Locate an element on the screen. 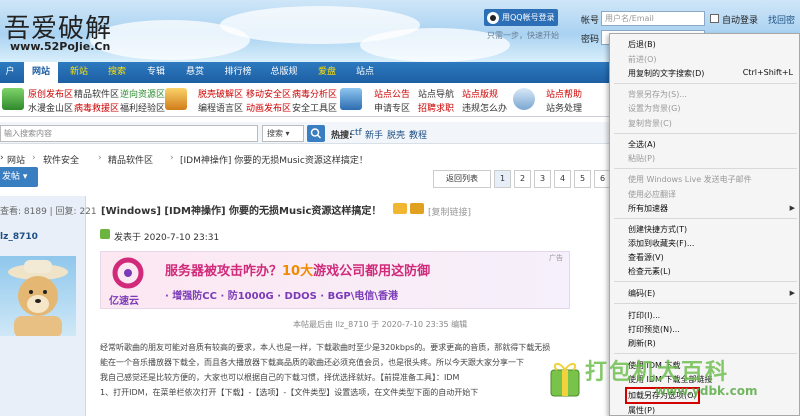  sub-link-reverse: 逆向资源区 is located at coordinates (142, 93).